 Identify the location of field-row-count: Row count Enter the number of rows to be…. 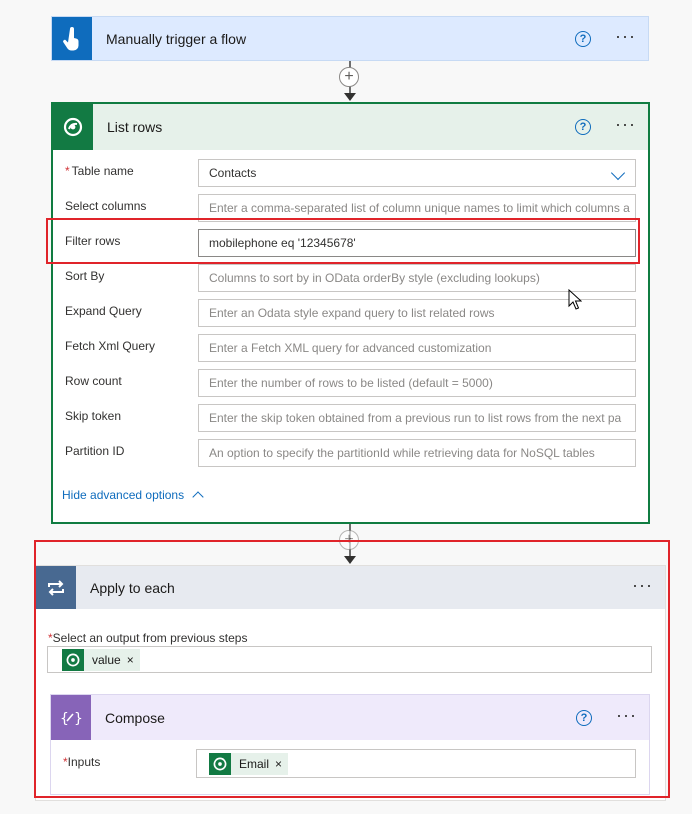
(351, 383).